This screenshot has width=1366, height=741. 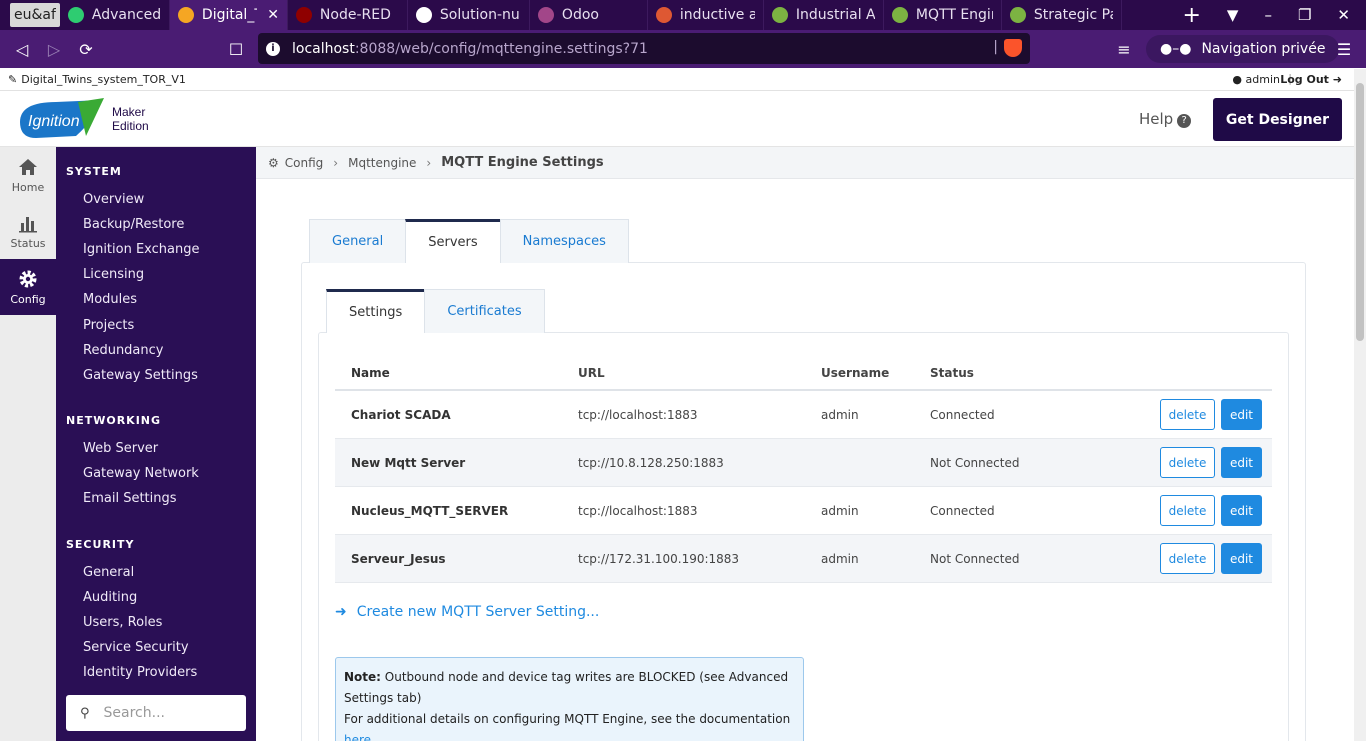 What do you see at coordinates (185, 15) in the screenshot?
I see `ignition-icon` at bounding box center [185, 15].